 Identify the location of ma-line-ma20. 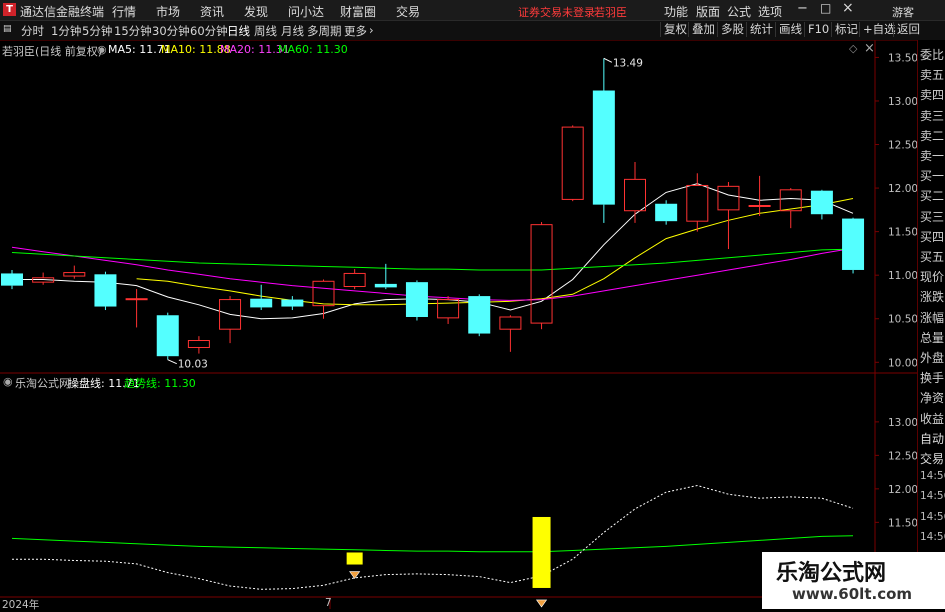
(432, 273).